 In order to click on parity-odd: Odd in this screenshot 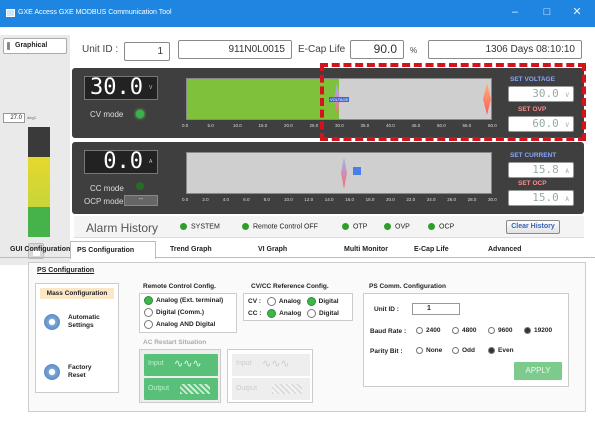, I will do `click(463, 350)`.